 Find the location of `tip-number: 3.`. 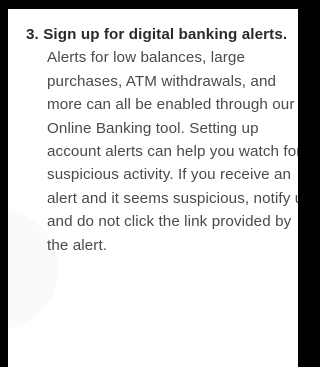

tip-number: 3. is located at coordinates (32, 34).